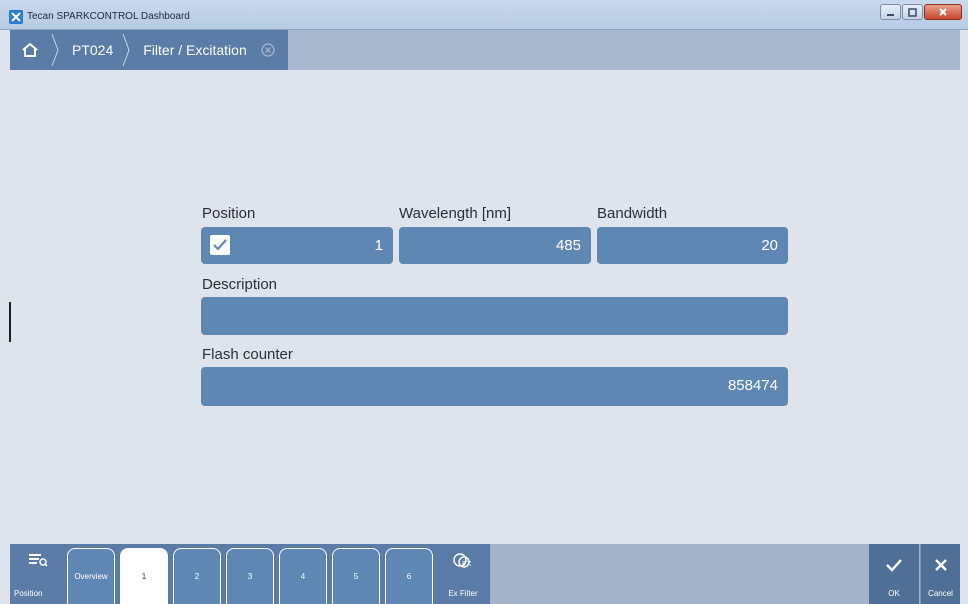 Image resolution: width=968 pixels, height=604 pixels. I want to click on window-title: Tecan SPARKCONTROL Dashboard, so click(108, 16).